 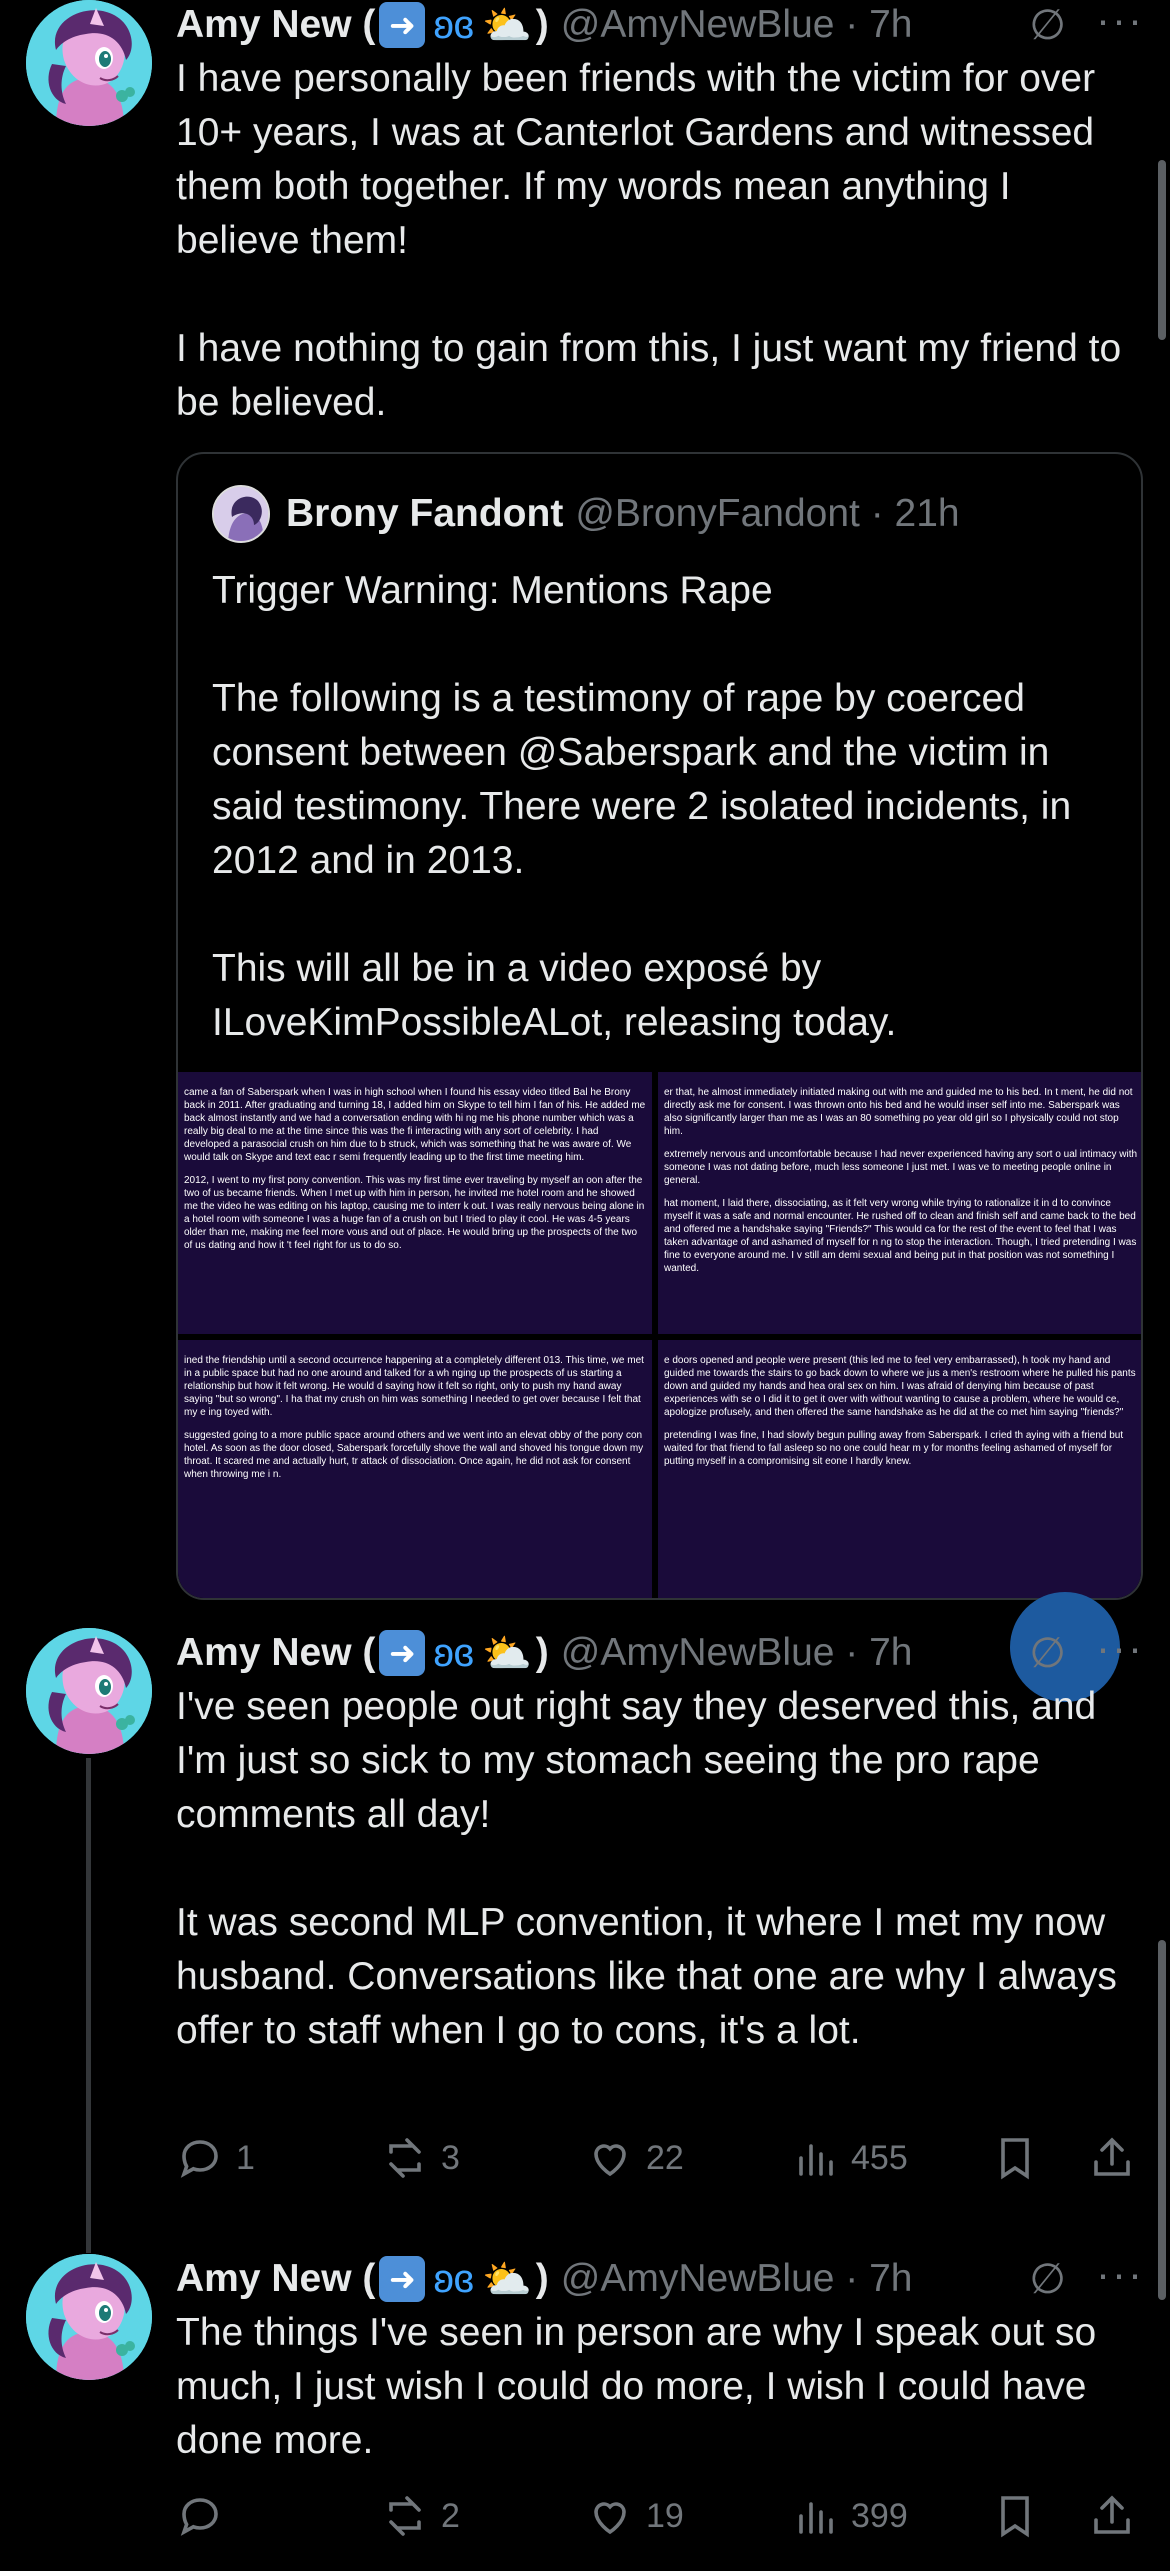 What do you see at coordinates (425, 513) in the screenshot?
I see `quote-author-name: Brony Fandont` at bounding box center [425, 513].